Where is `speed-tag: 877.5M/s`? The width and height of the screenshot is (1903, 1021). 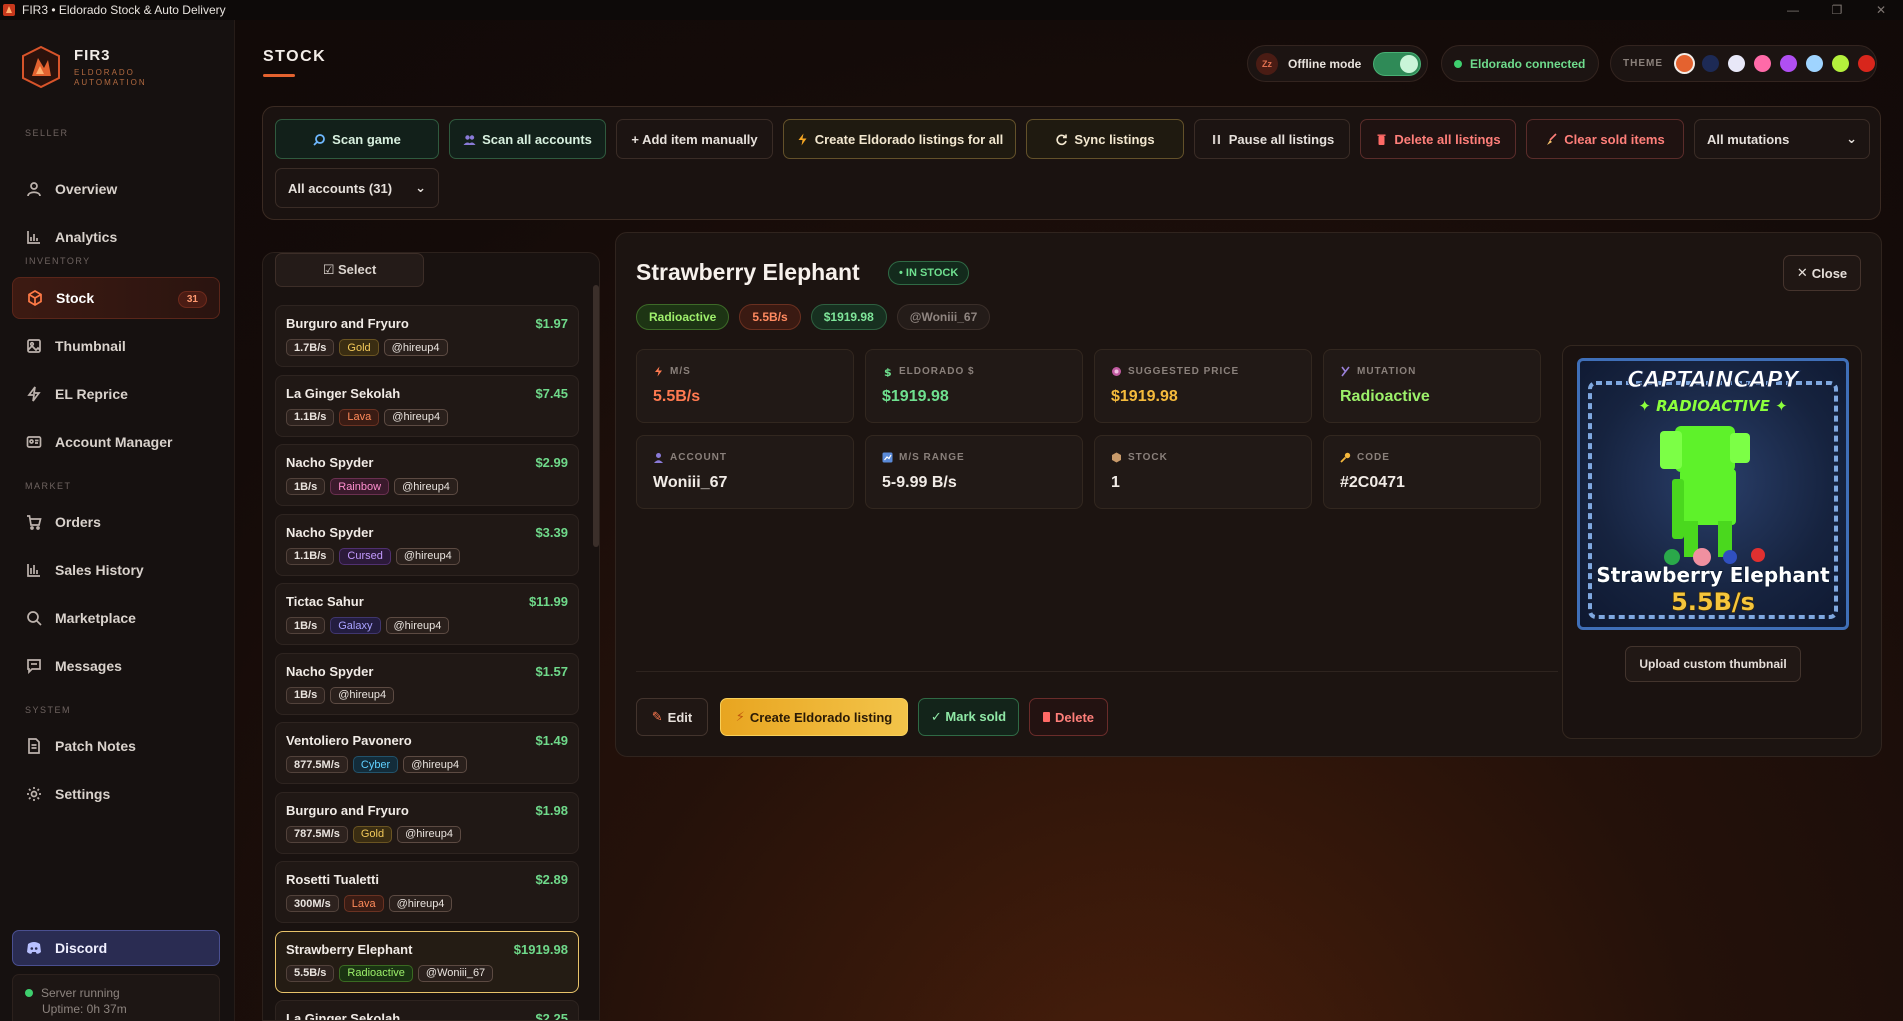 speed-tag: 877.5M/s is located at coordinates (317, 764).